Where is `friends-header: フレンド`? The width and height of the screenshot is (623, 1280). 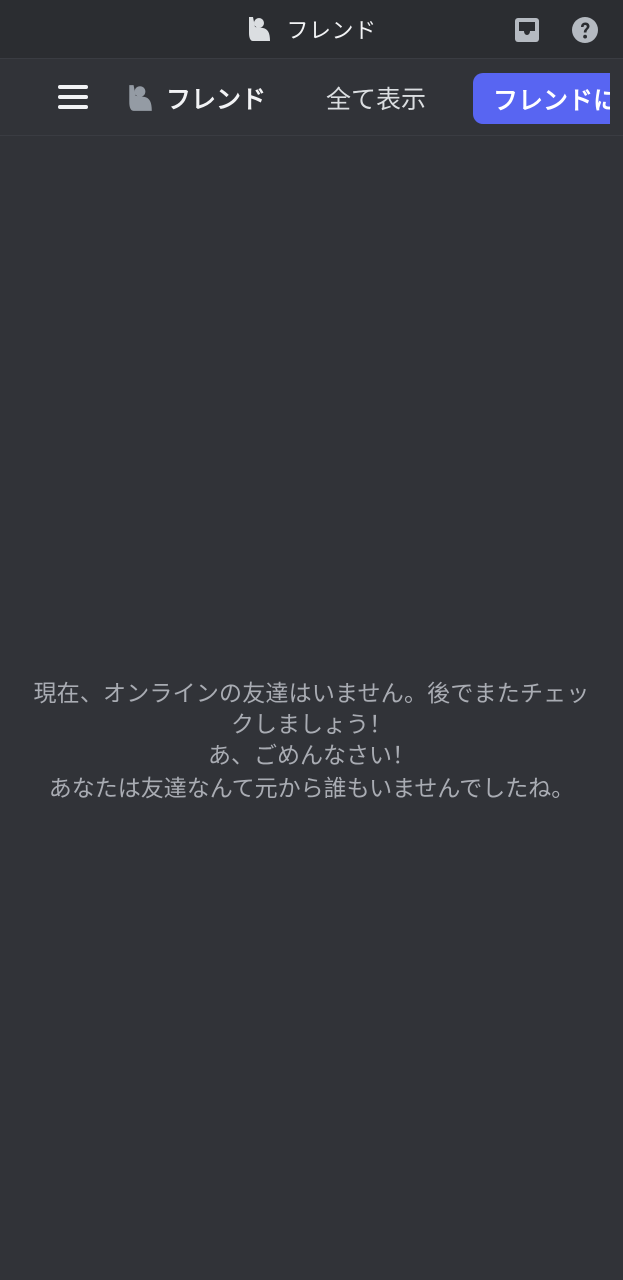 friends-header: フレンド is located at coordinates (196, 97).